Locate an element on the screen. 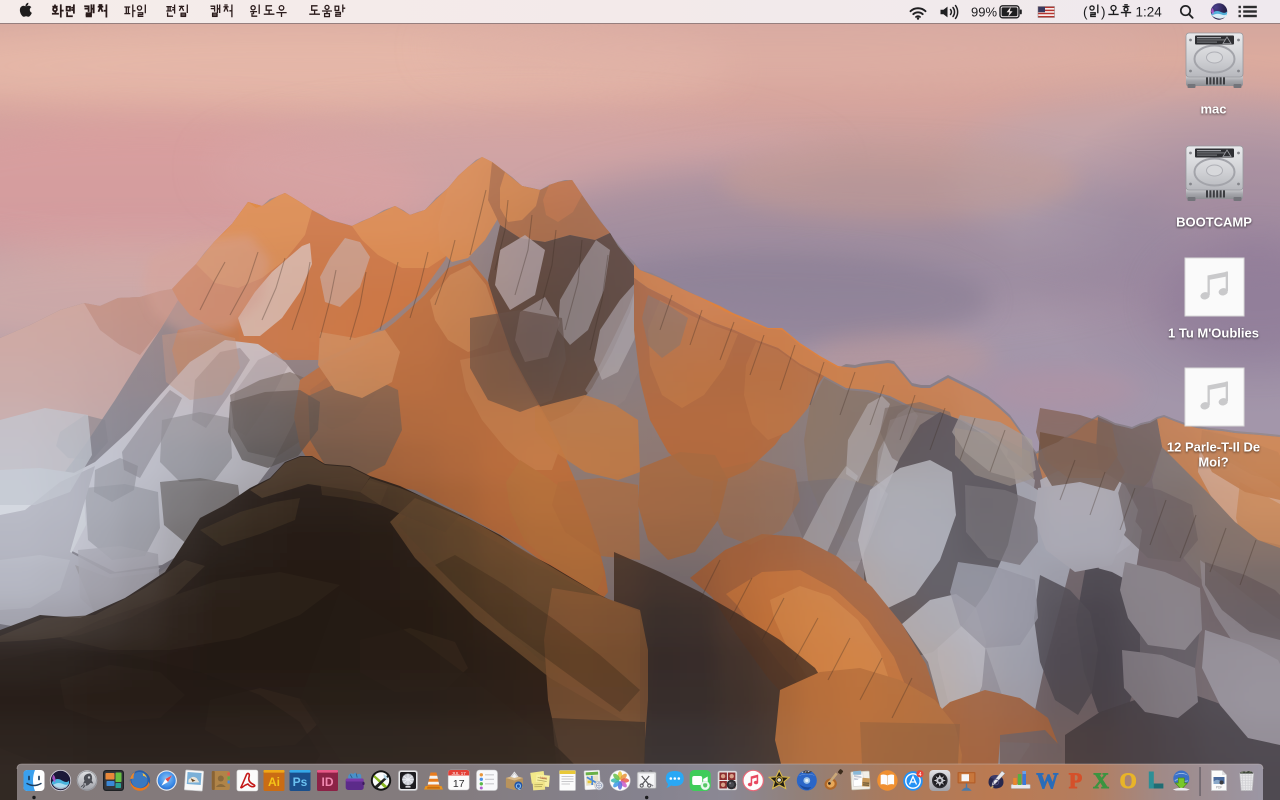 The width and height of the screenshot is (1280, 800). svg-text: JUL 17 is located at coordinates (459, 773).